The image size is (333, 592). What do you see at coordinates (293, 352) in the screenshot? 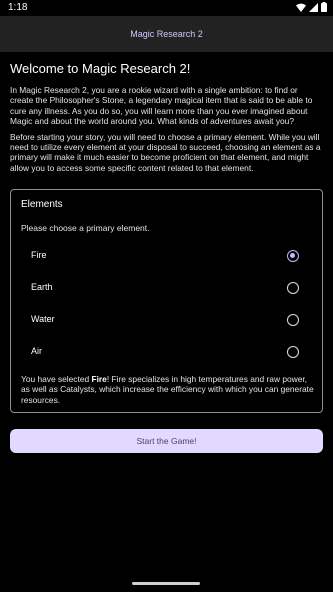
I see `radio-button-air` at bounding box center [293, 352].